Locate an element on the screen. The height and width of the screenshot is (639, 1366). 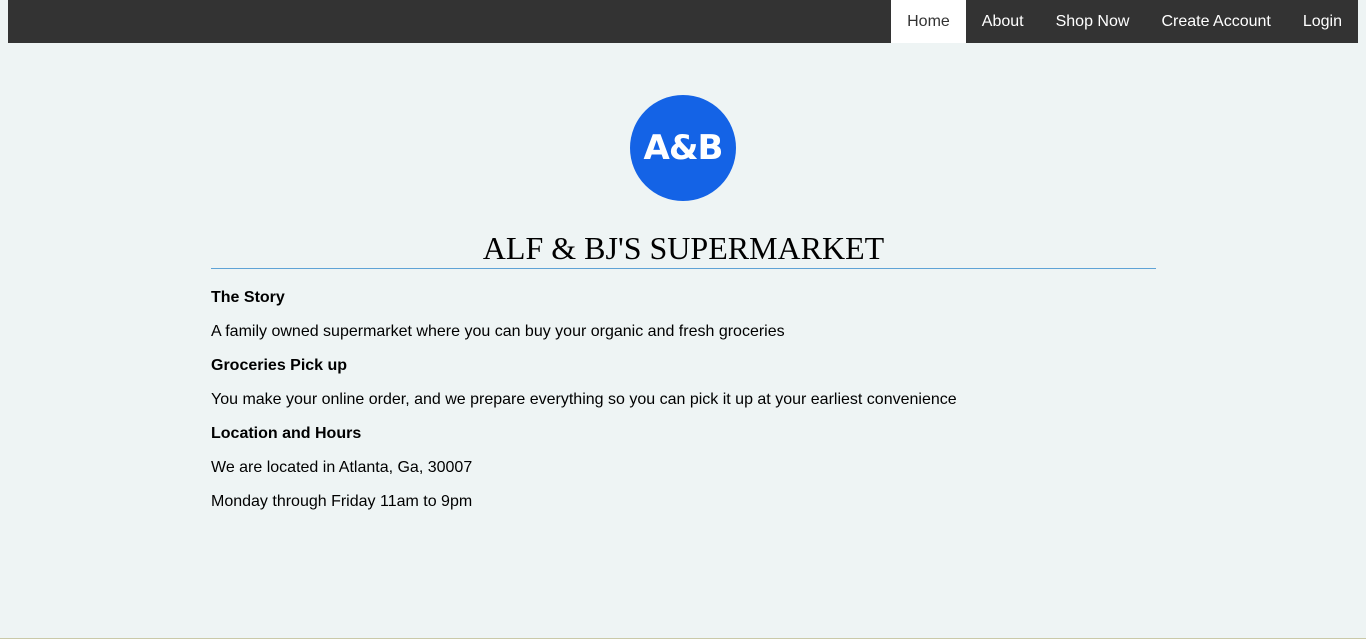
top-navigation-bar: Home About Shop Now Create Account Login is located at coordinates (683, 21).